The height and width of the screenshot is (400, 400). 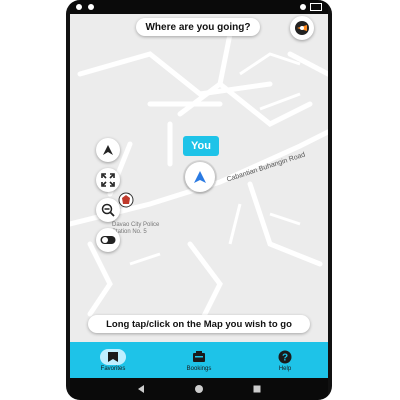 I want to click on tab-bookings-label: Bookings, so click(x=199, y=368).